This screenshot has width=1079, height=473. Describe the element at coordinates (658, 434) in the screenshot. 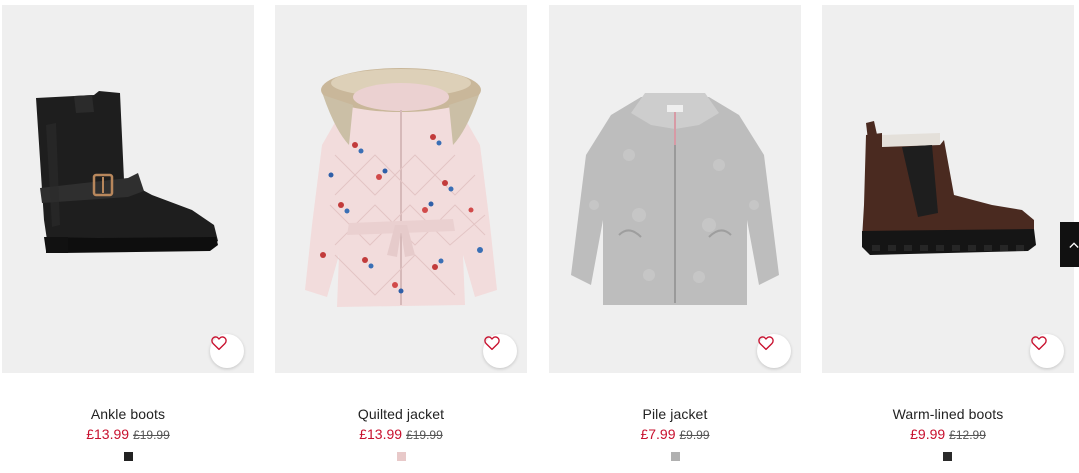

I see `sale-price: £7.99` at that location.